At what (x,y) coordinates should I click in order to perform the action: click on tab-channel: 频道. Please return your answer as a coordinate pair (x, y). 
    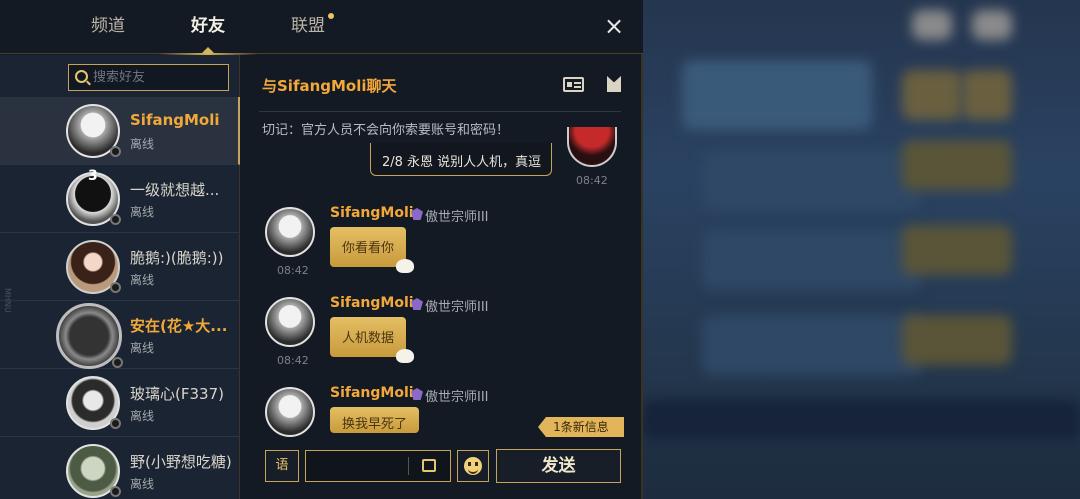
    Looking at the image, I should click on (108, 27).